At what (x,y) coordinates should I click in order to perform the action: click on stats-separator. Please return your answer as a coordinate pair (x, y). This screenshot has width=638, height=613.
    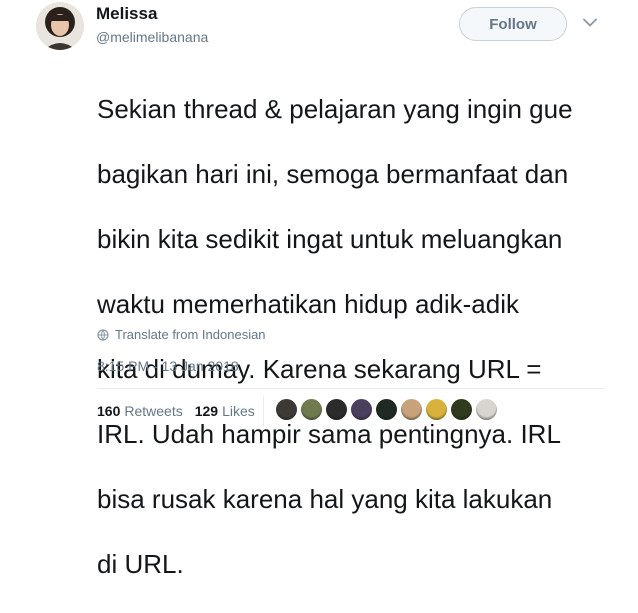
    Looking at the image, I should click on (263, 411).